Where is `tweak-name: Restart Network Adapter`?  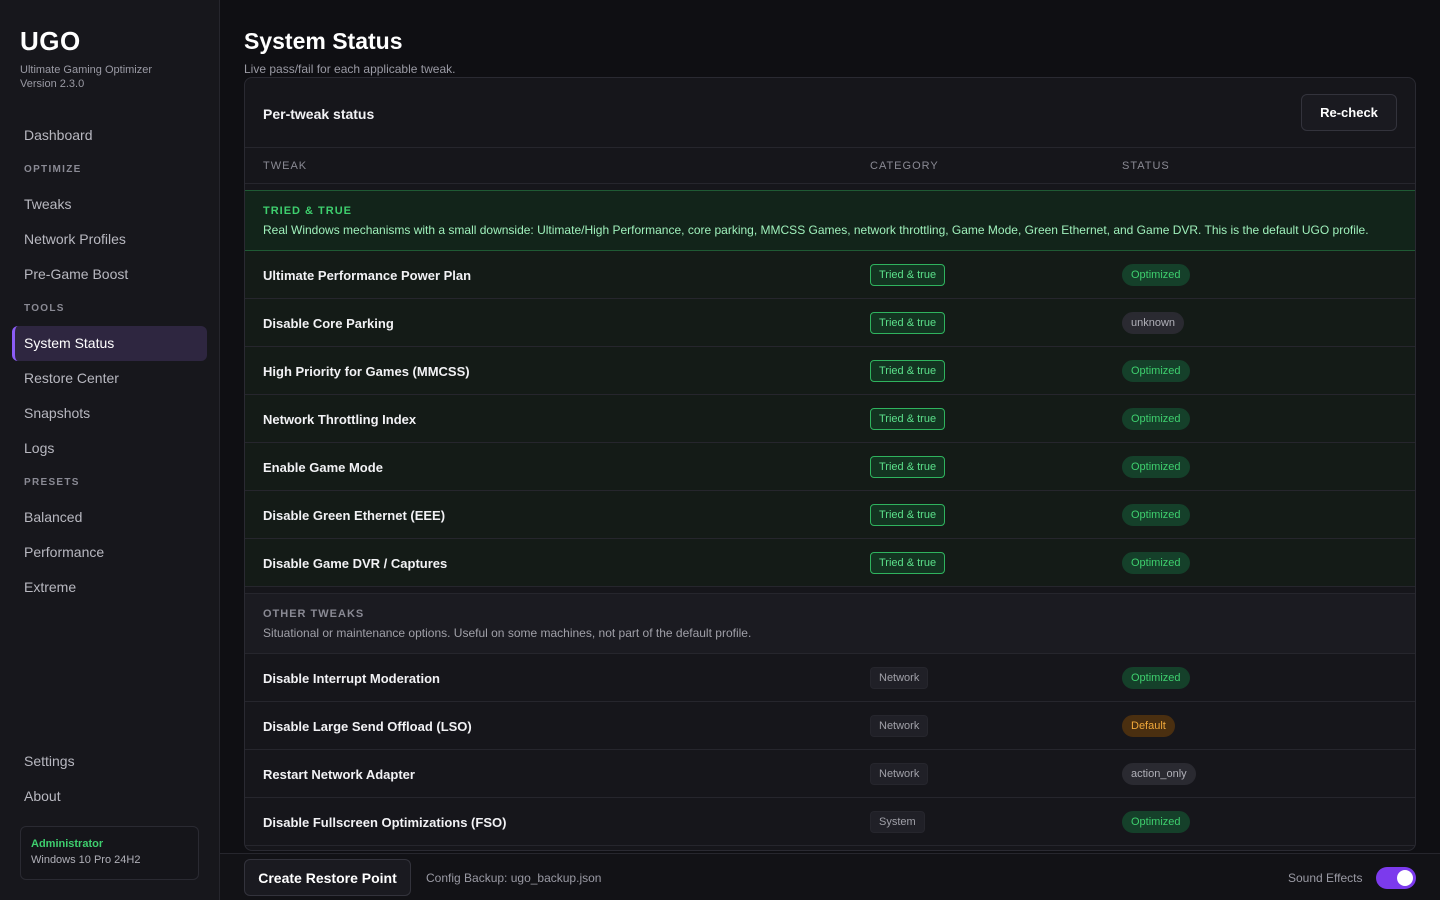
tweak-name: Restart Network Adapter is located at coordinates (339, 774).